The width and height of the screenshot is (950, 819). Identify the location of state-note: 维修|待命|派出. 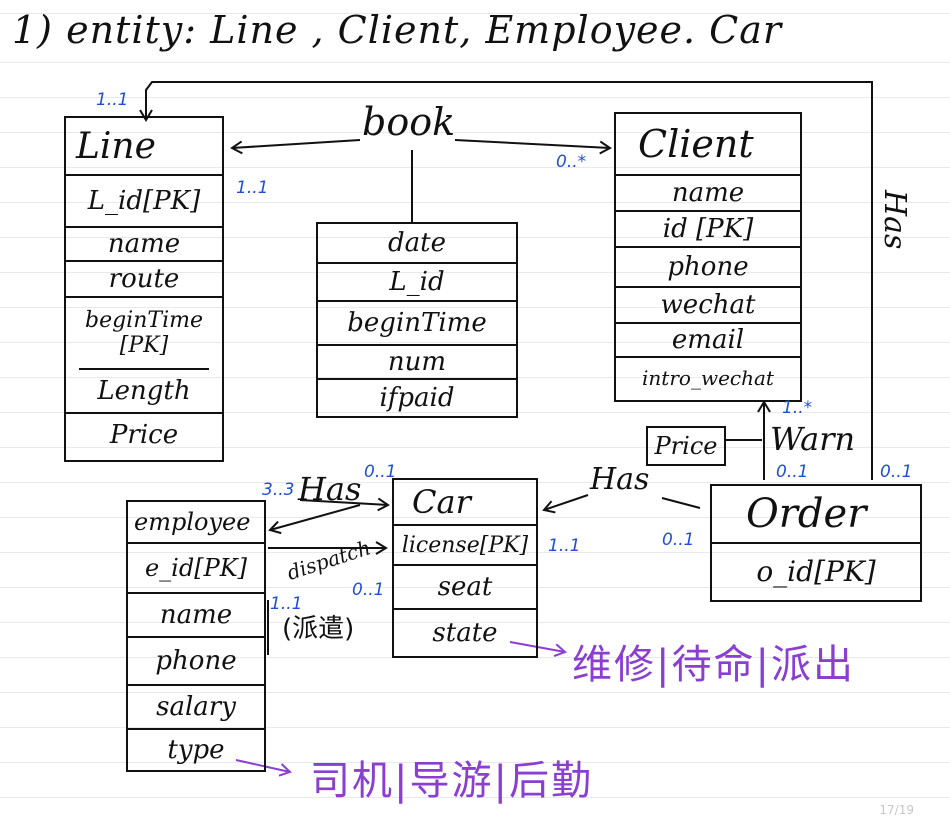
(713, 665).